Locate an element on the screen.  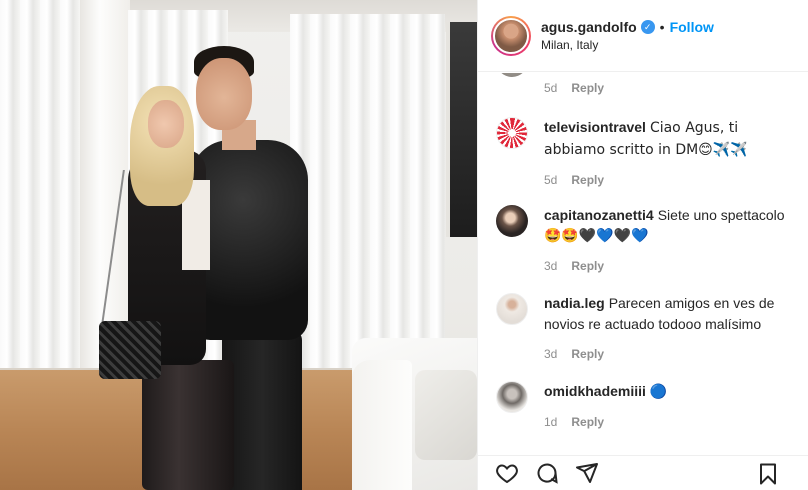
author-avatar-image is located at coordinates (511, 35).